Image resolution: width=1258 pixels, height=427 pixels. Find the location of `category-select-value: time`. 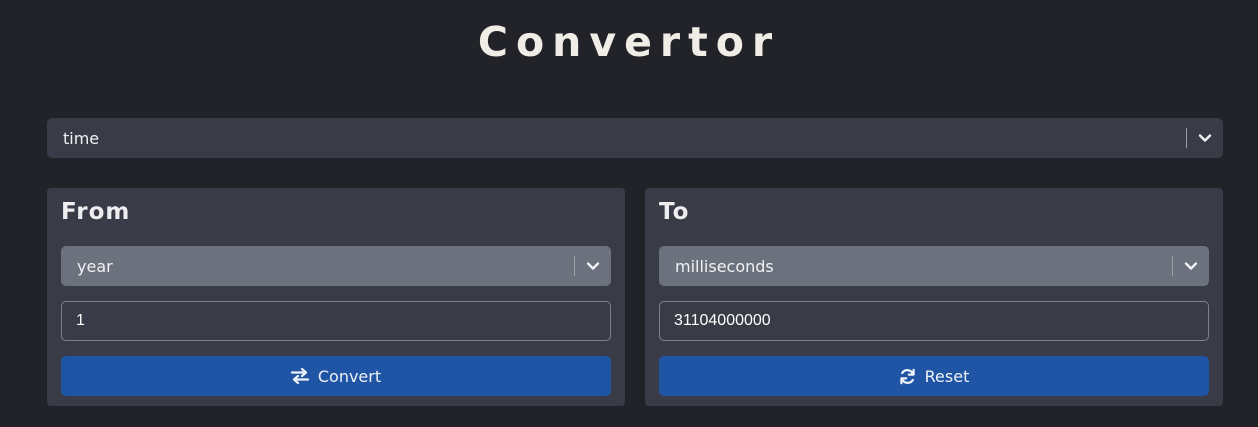

category-select-value: time is located at coordinates (81, 138).